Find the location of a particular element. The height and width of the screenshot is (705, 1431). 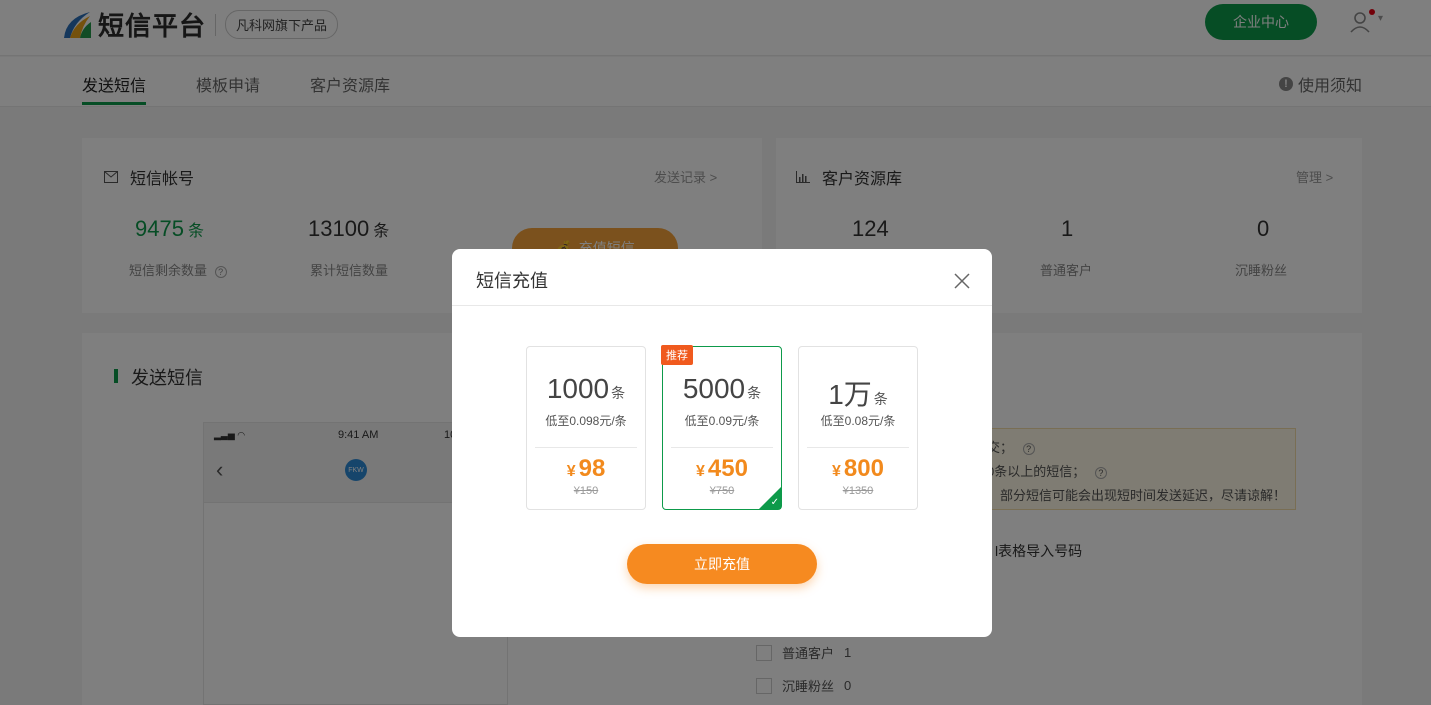

modal-title: 短信充值 is located at coordinates (512, 281).